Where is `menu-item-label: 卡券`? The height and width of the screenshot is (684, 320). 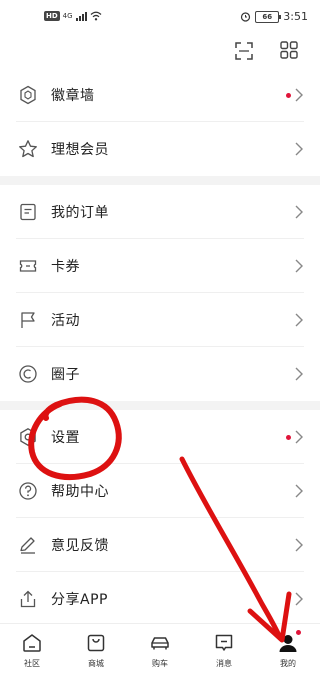 menu-item-label: 卡券 is located at coordinates (65, 267).